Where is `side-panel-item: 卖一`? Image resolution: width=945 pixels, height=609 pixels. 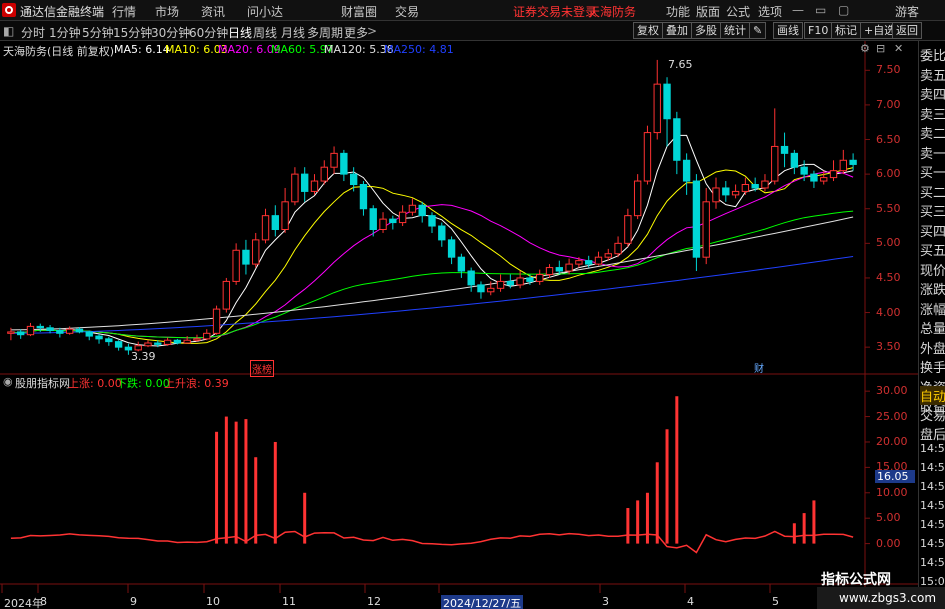 side-panel-item: 卖一 is located at coordinates (932, 152).